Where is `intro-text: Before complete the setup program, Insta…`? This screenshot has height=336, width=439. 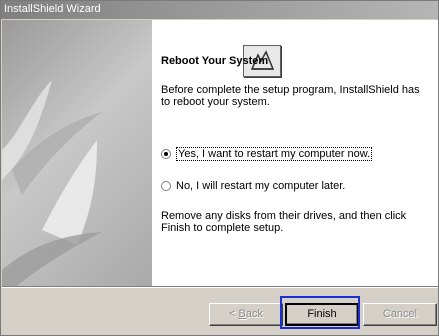
intro-text: Before complete the setup program, Insta… is located at coordinates (290, 96).